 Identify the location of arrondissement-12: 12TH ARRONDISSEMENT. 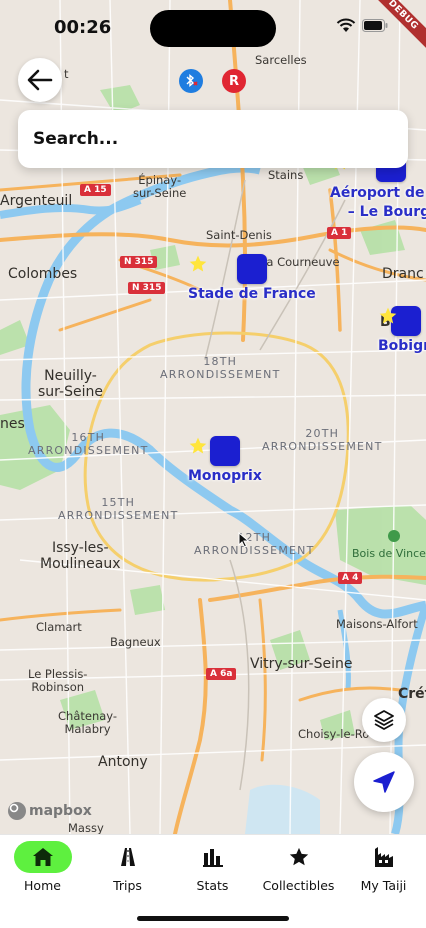
(254, 544).